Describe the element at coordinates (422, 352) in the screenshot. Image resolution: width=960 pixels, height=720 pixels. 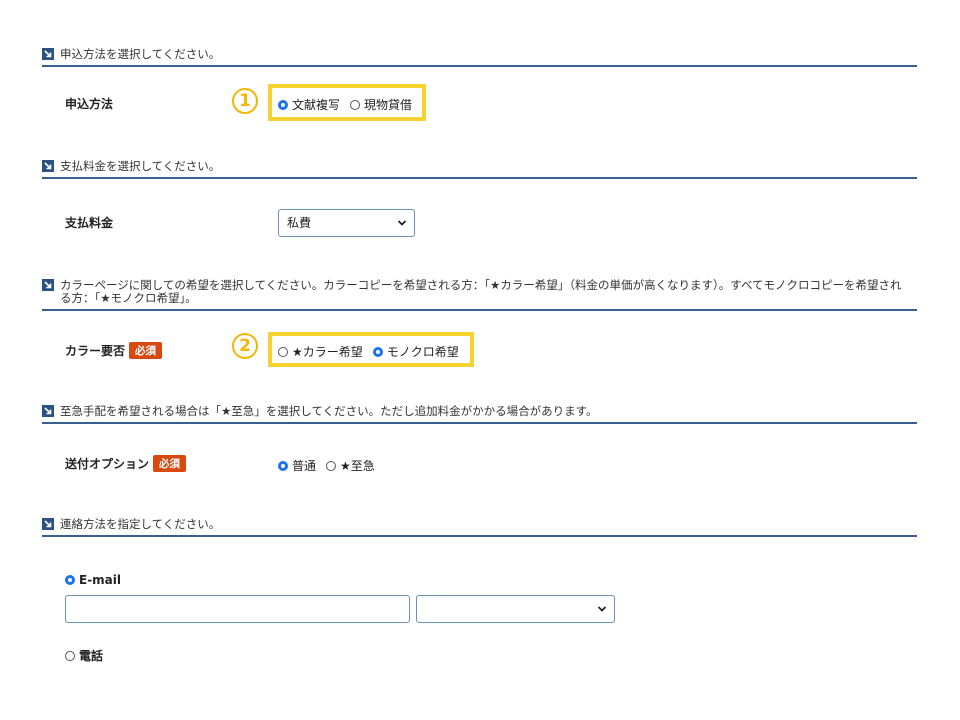
I see `radio-label: モノクロ希望` at that location.